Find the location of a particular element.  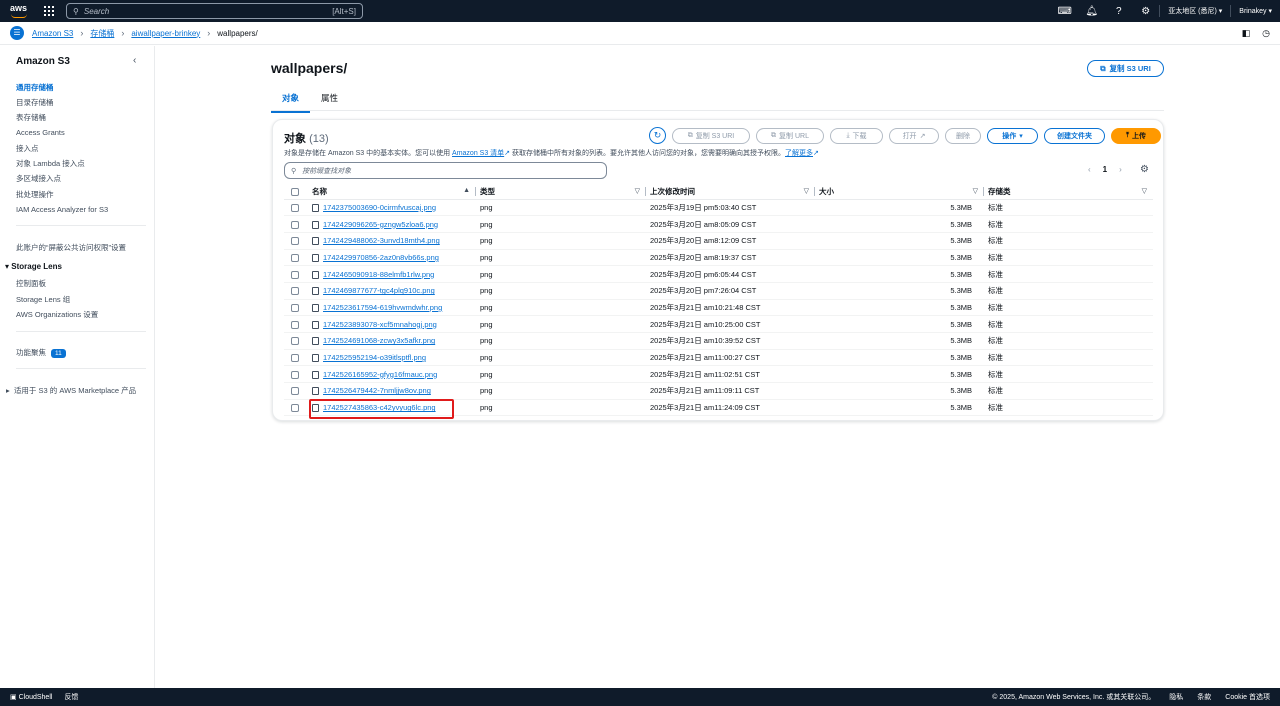

select-all-checkbox-cell is located at coordinates (296, 192).